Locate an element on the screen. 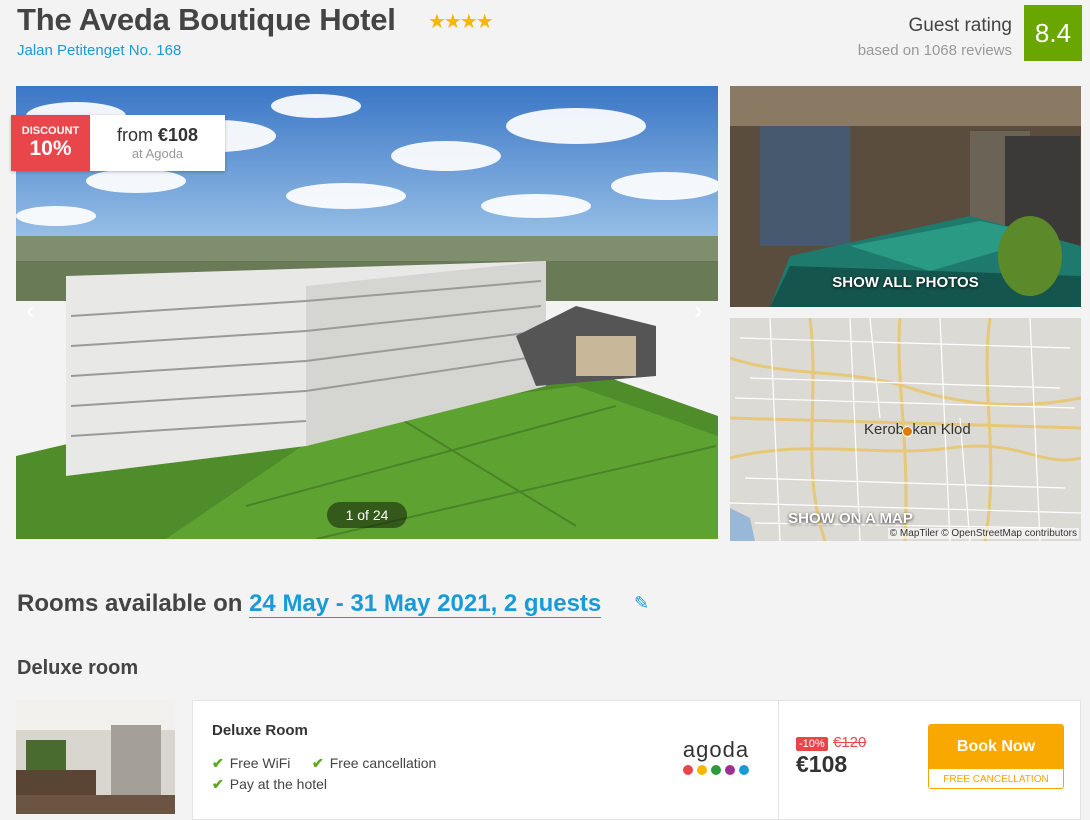 This screenshot has height=820, width=1090. show-all-photos-label: SHOW ALL PHOTOS is located at coordinates (905, 282).